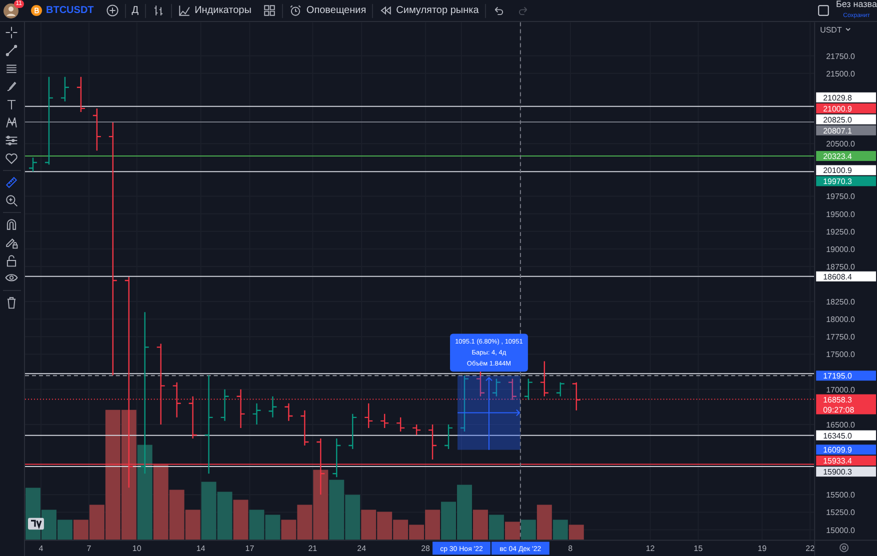 The image size is (877, 556). What do you see at coordinates (112, 10) in the screenshot?
I see `plus-circle-icon` at bounding box center [112, 10].